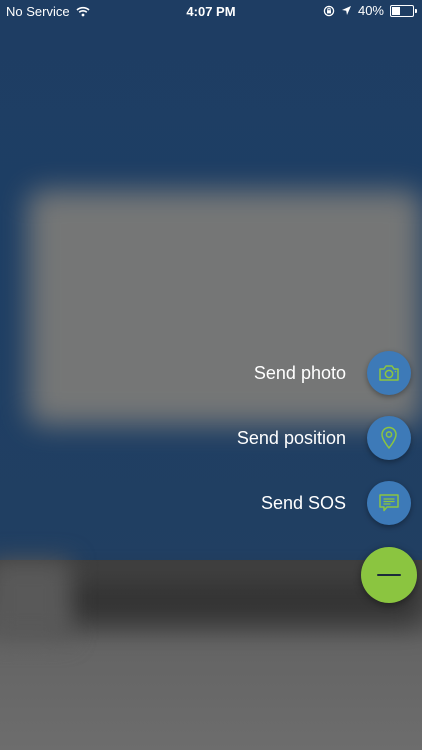 The image size is (422, 750). I want to click on location-arrow-icon, so click(346, 10).